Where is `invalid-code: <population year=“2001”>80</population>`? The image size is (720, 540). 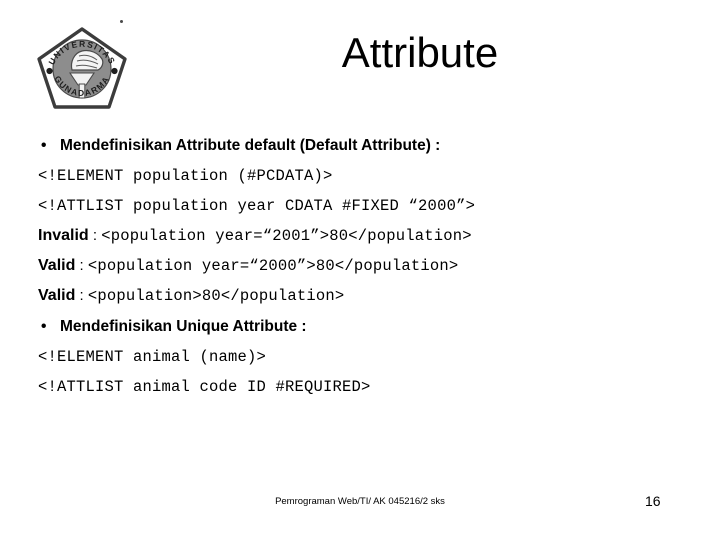 invalid-code: <population year=“2001”>80</population> is located at coordinates (286, 236).